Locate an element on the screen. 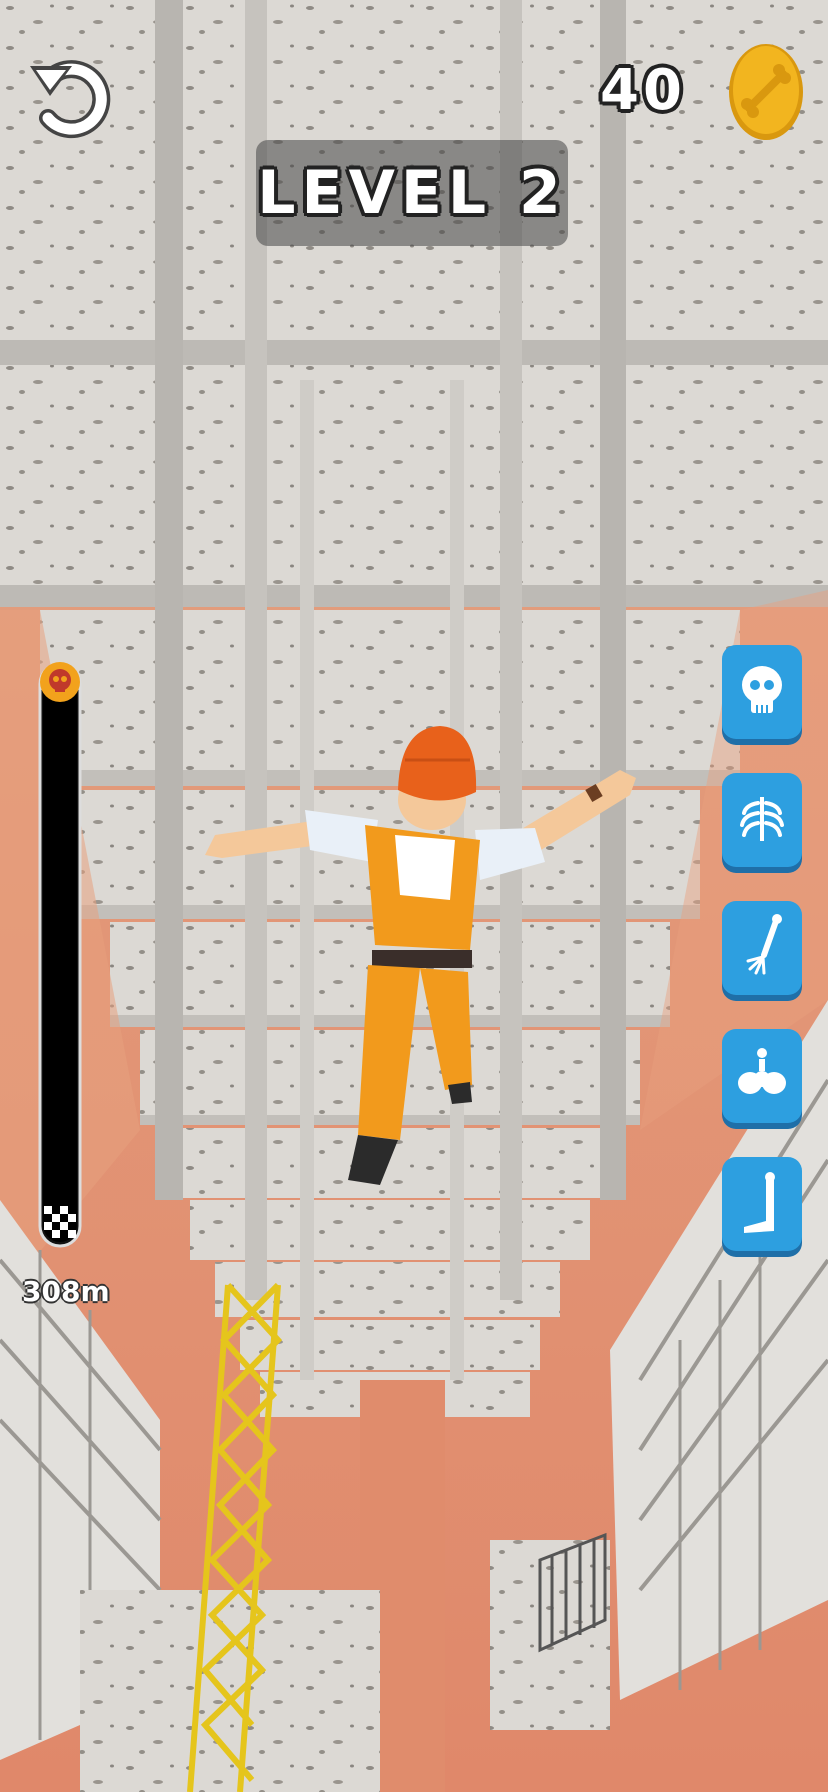 The height and width of the screenshot is (1792, 828). coin-icon is located at coordinates (766, 92).